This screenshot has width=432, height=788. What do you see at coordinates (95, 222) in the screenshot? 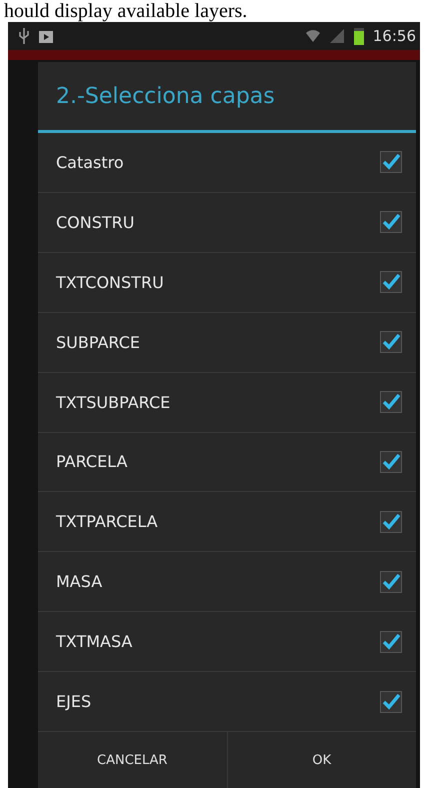
I see `layer-label: CONSTRU` at bounding box center [95, 222].